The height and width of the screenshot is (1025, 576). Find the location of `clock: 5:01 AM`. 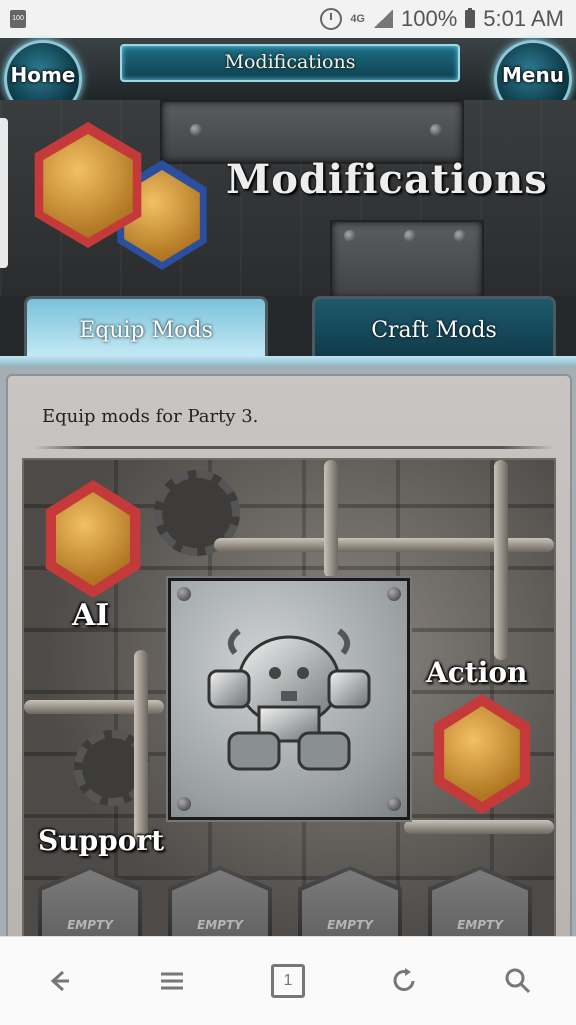

clock: 5:01 AM is located at coordinates (523, 18).